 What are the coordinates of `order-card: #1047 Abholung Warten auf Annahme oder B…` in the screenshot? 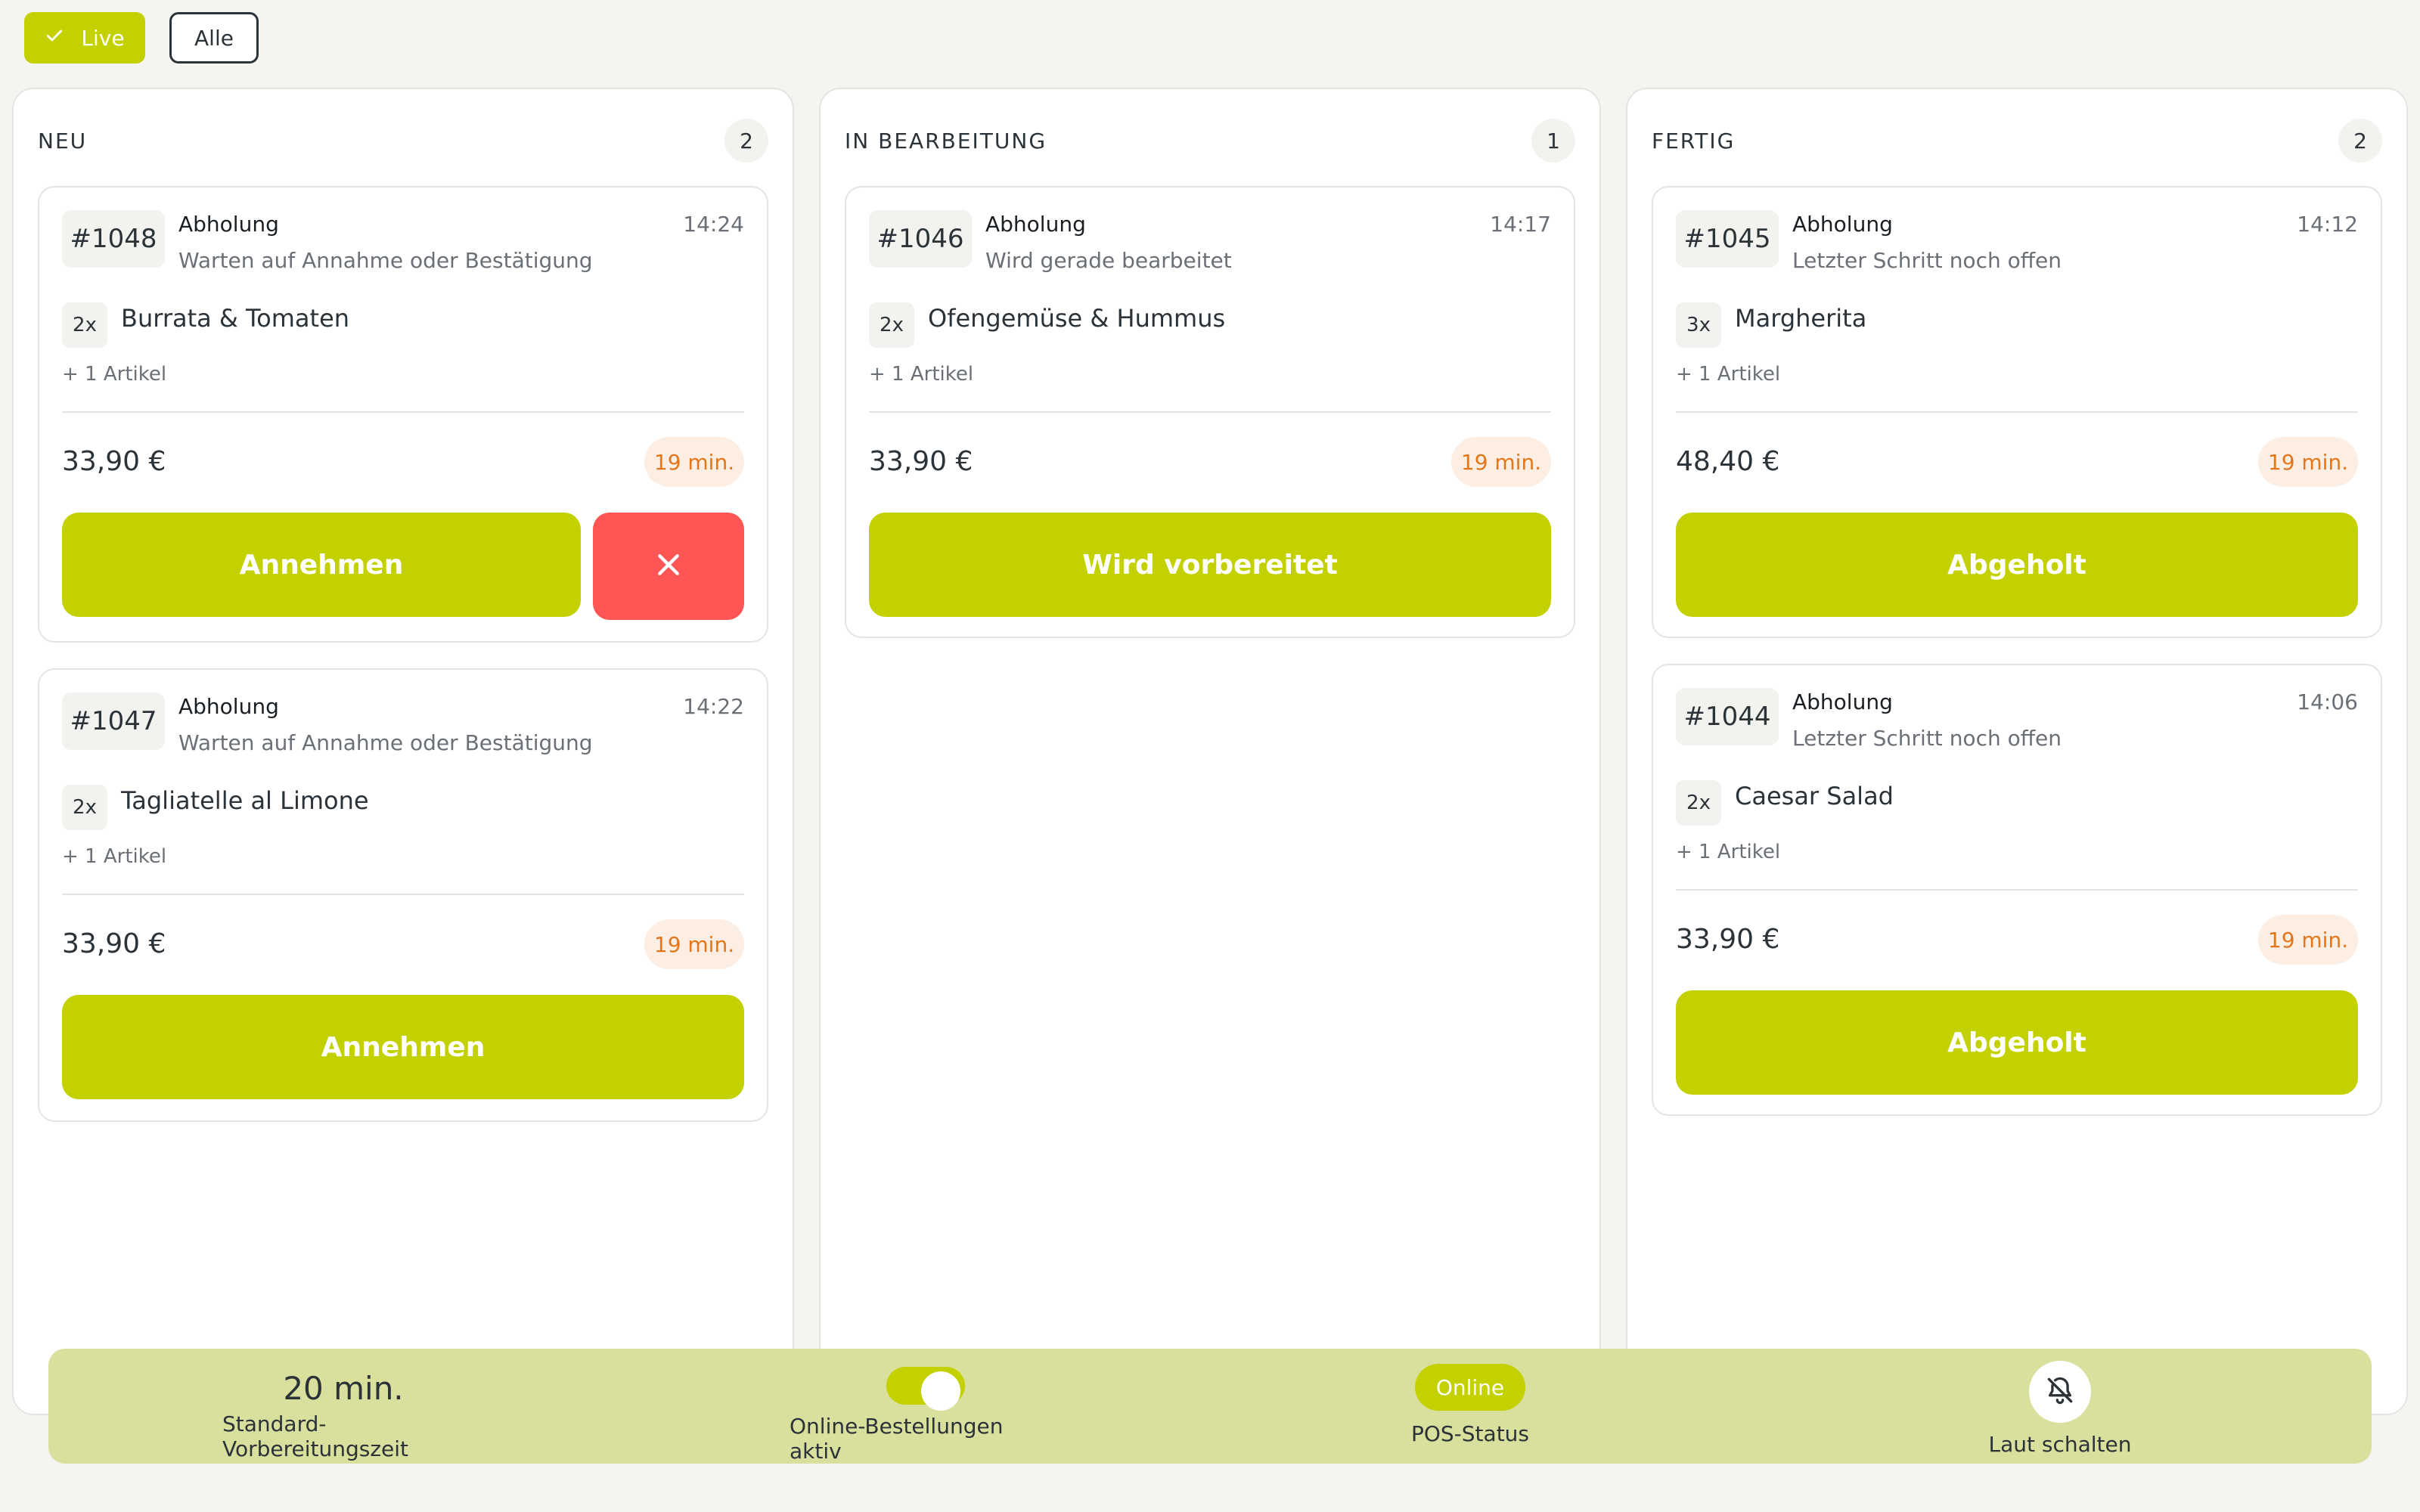 It's located at (403, 895).